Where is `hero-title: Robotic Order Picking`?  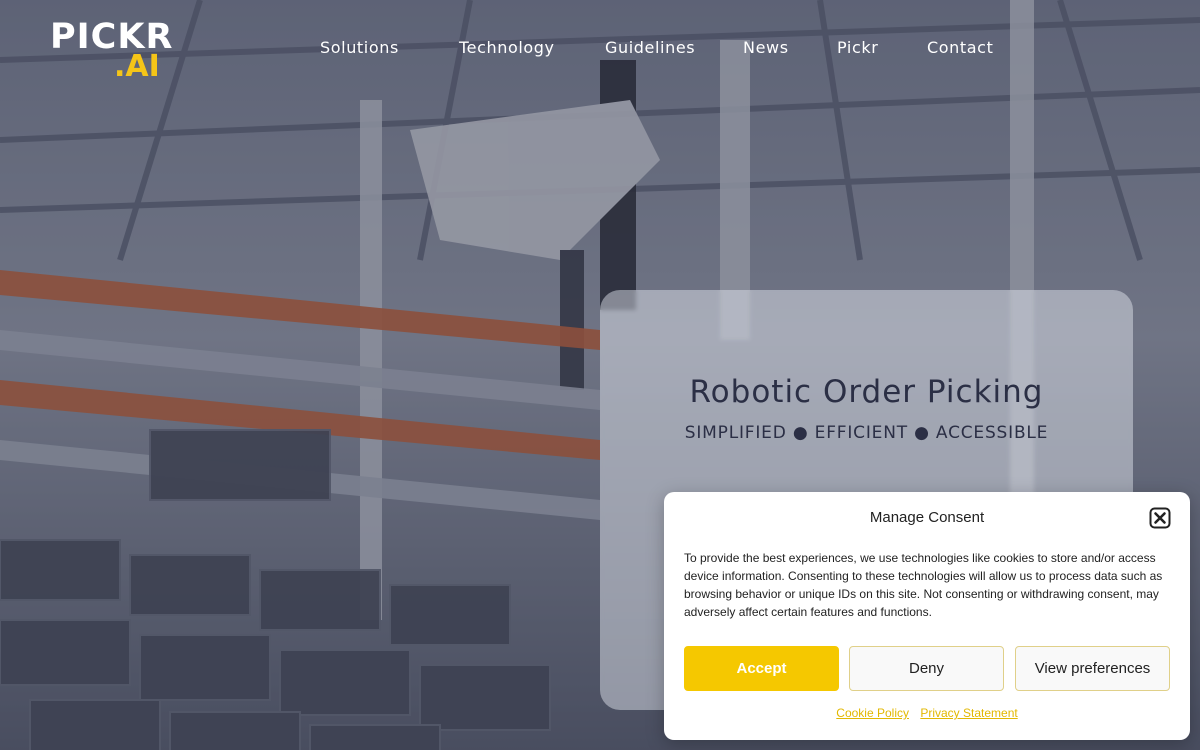 hero-title: Robotic Order Picking is located at coordinates (866, 392).